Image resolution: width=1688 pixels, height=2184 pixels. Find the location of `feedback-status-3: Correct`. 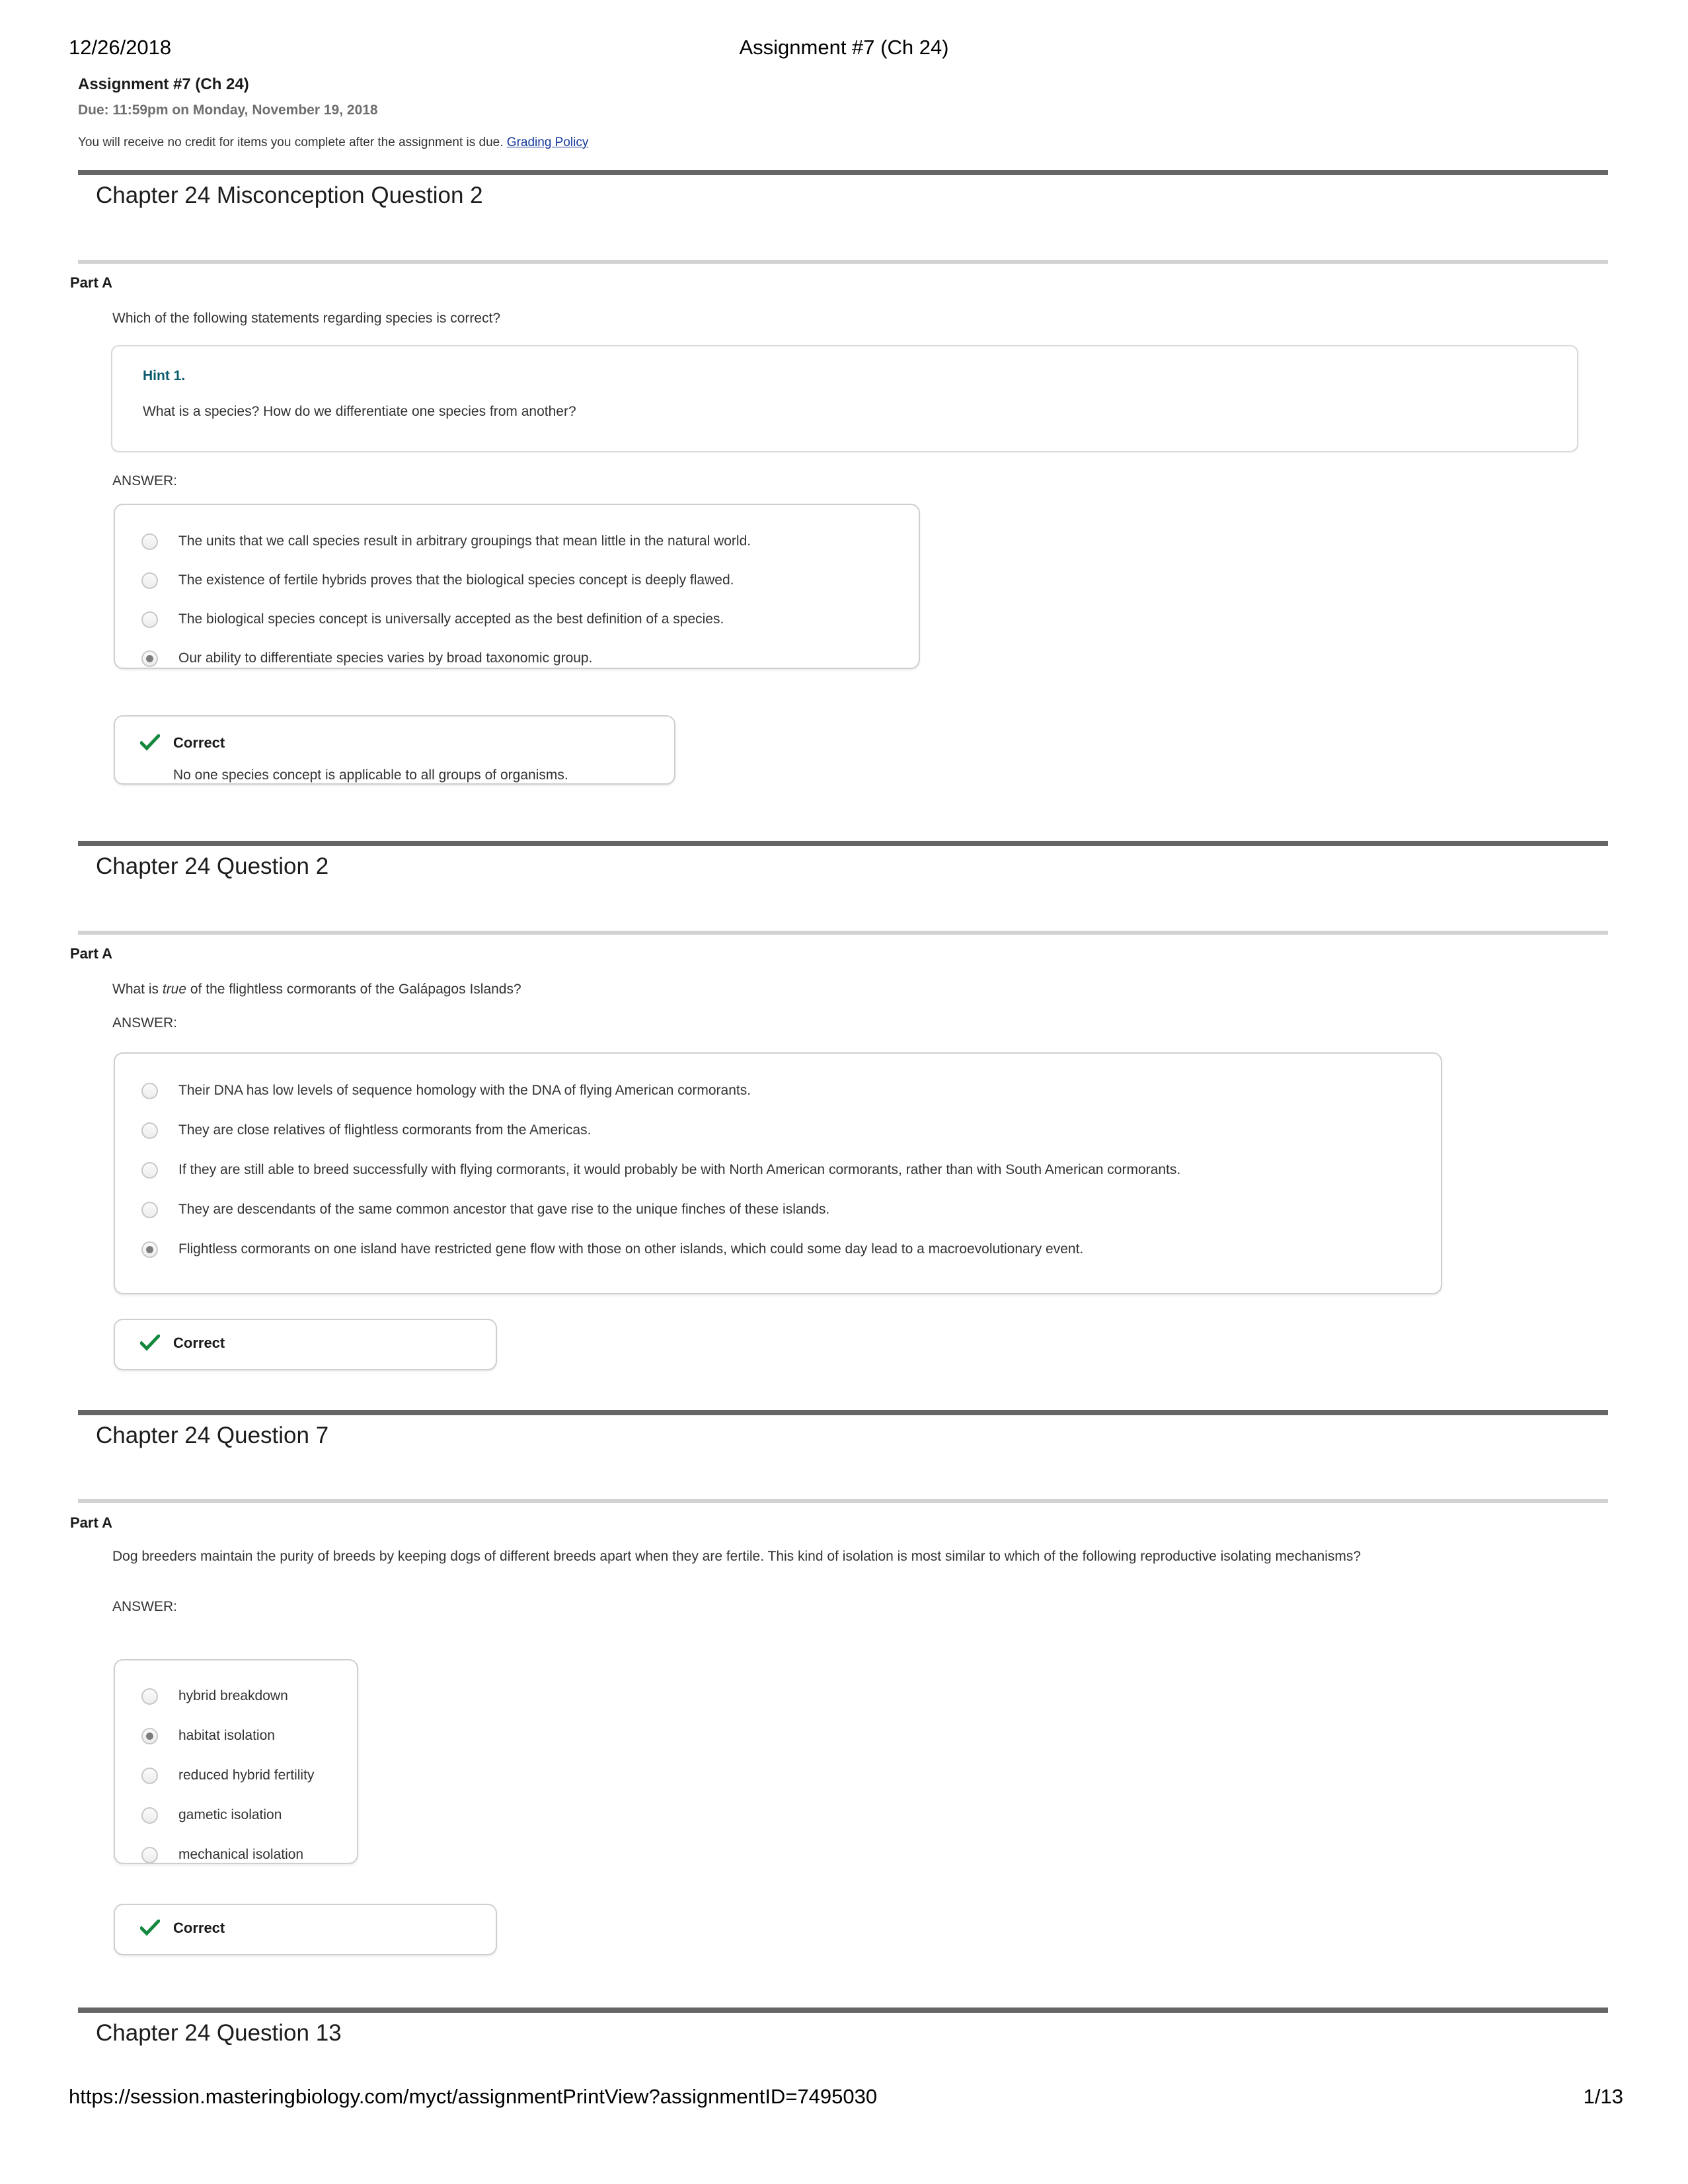

feedback-status-3: Correct is located at coordinates (199, 1928).